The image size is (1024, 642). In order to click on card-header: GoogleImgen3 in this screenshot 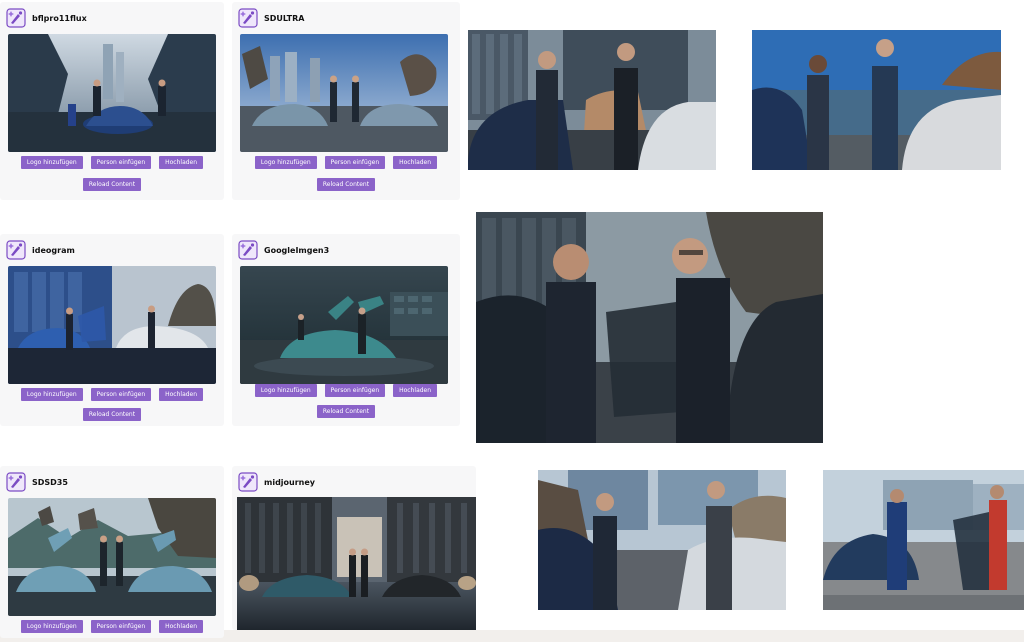, I will do `click(283, 250)`.